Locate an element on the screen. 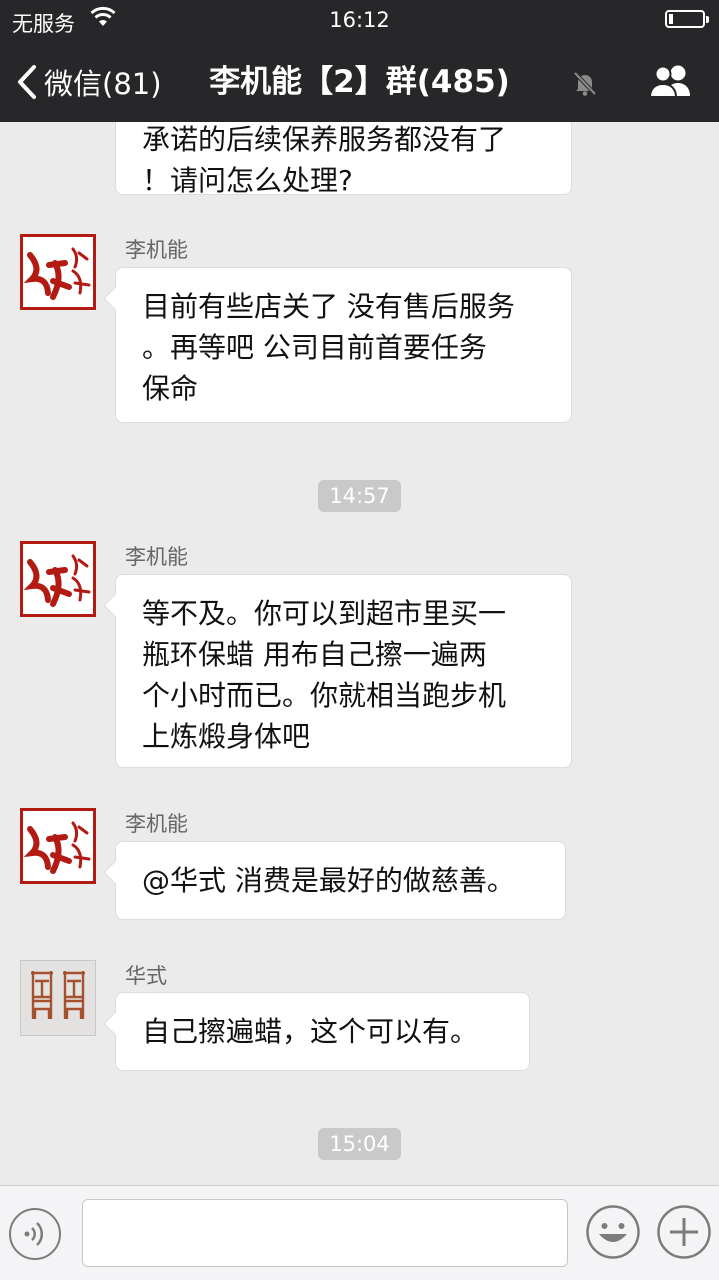 The image size is (719, 1280). timestamp: 15:04 is located at coordinates (359, 1144).